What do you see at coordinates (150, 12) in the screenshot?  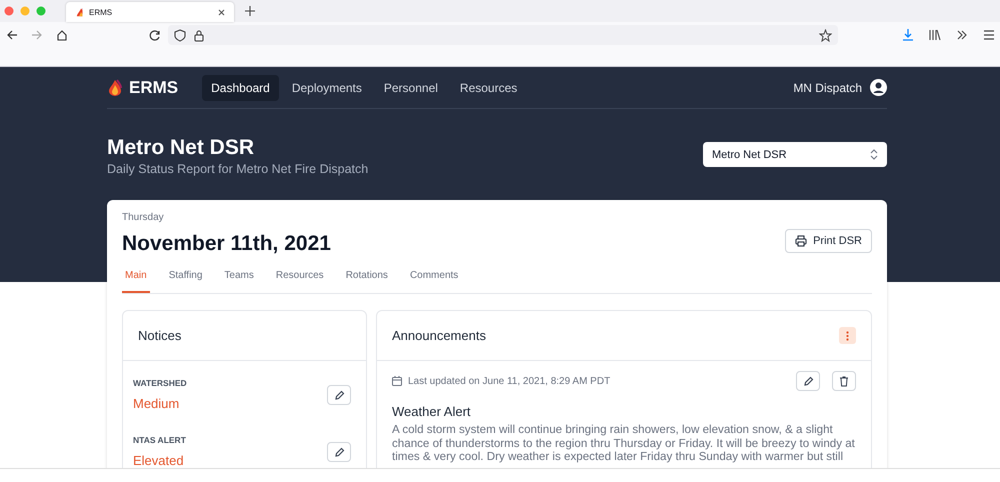 I see `browser-tab: ERMS` at bounding box center [150, 12].